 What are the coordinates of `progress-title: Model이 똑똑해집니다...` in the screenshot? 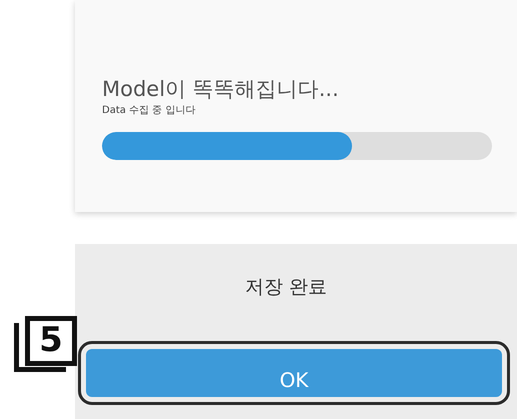 It's located at (221, 89).